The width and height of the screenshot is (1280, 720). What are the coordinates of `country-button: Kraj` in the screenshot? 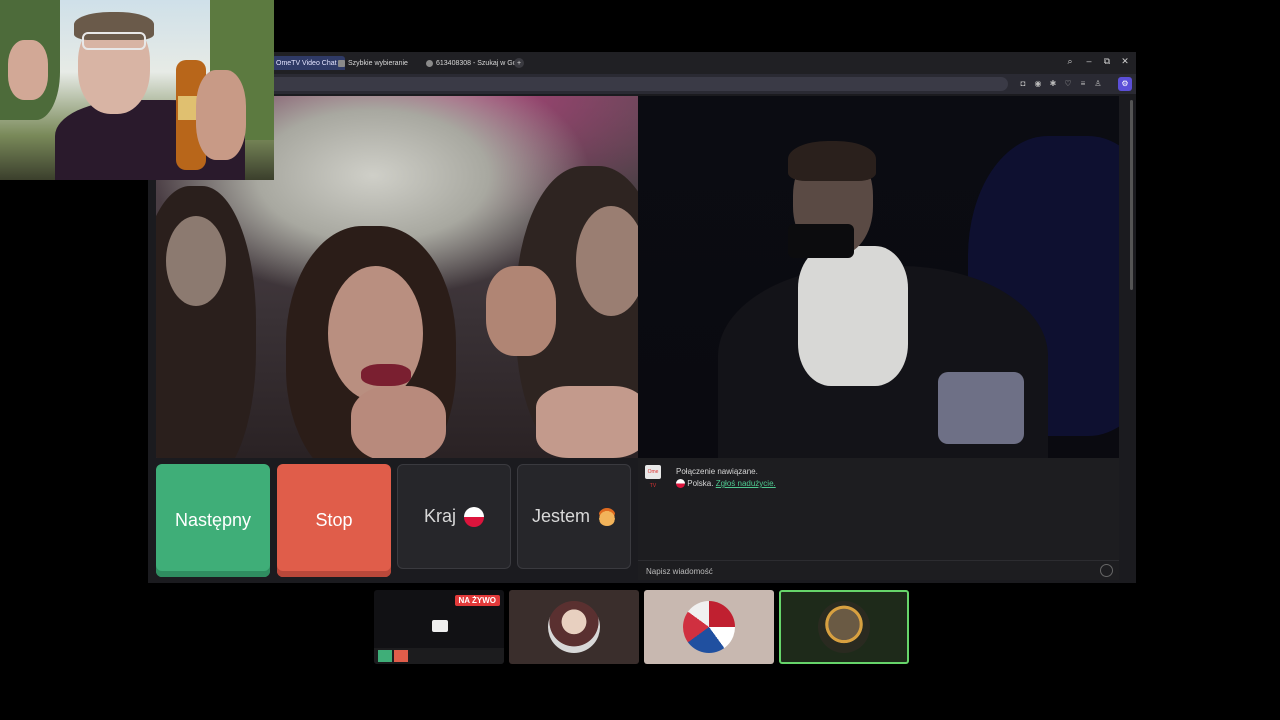 It's located at (454, 516).